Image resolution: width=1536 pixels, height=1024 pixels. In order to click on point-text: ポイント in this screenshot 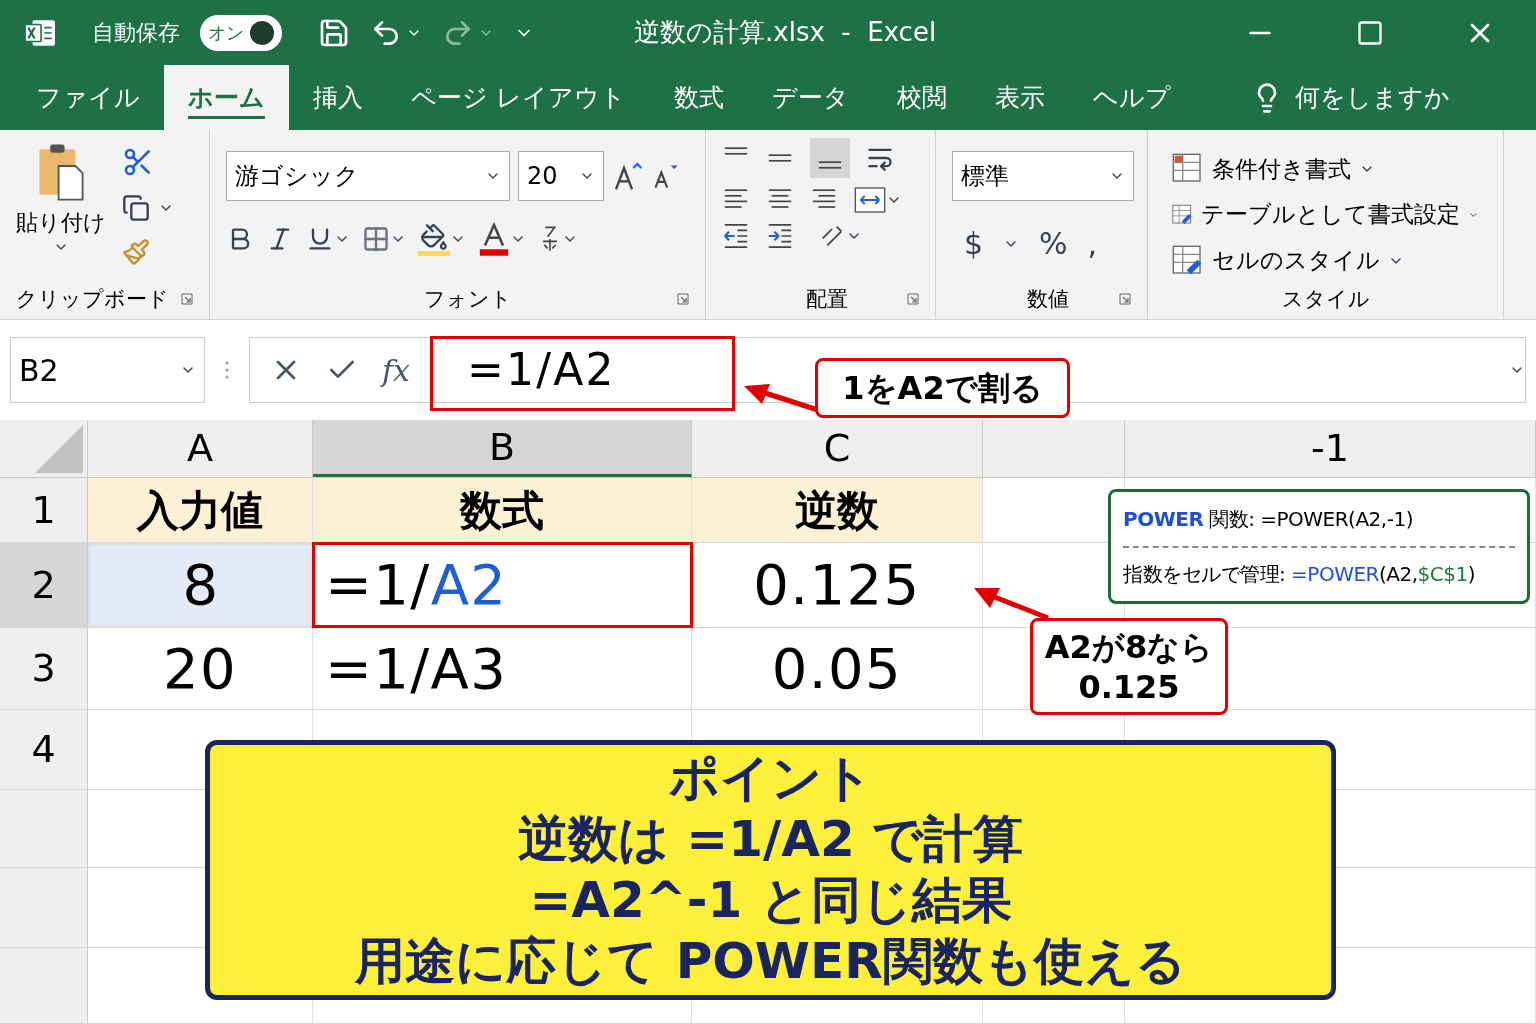, I will do `click(770, 778)`.